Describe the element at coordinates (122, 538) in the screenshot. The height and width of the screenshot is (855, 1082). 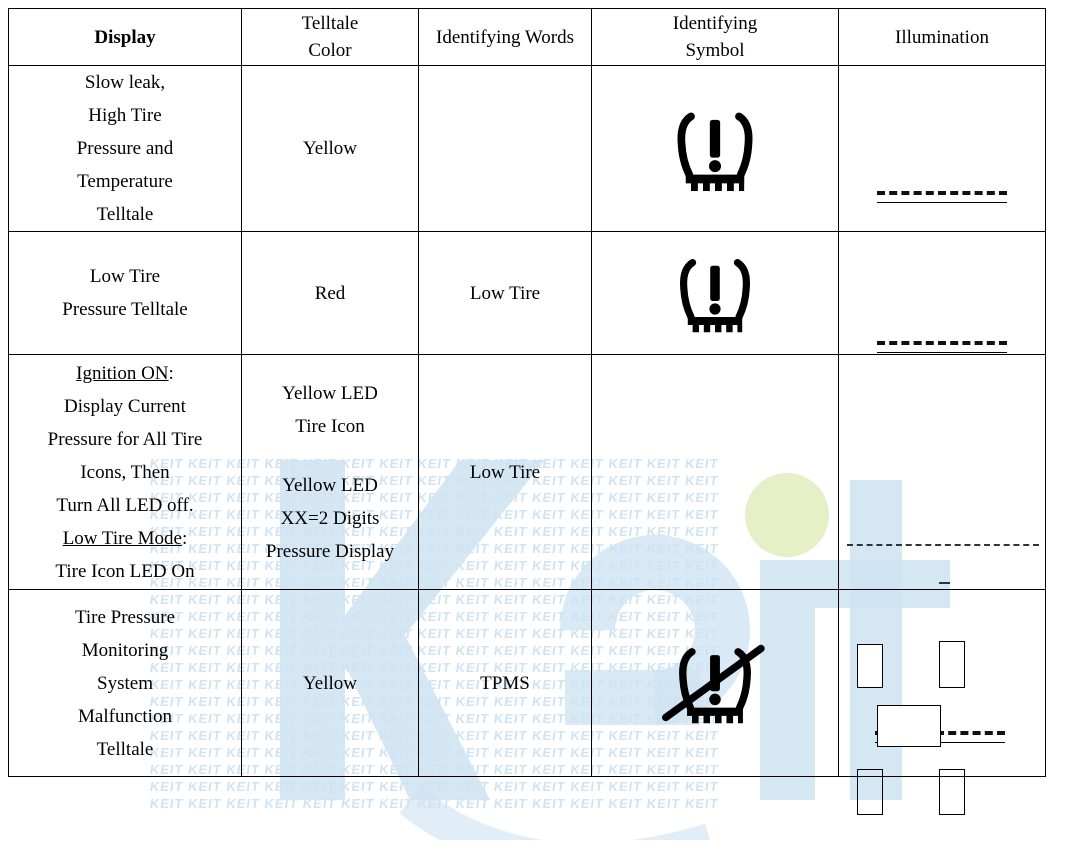
I see `display-line-underlined: Low Tire Mode` at that location.